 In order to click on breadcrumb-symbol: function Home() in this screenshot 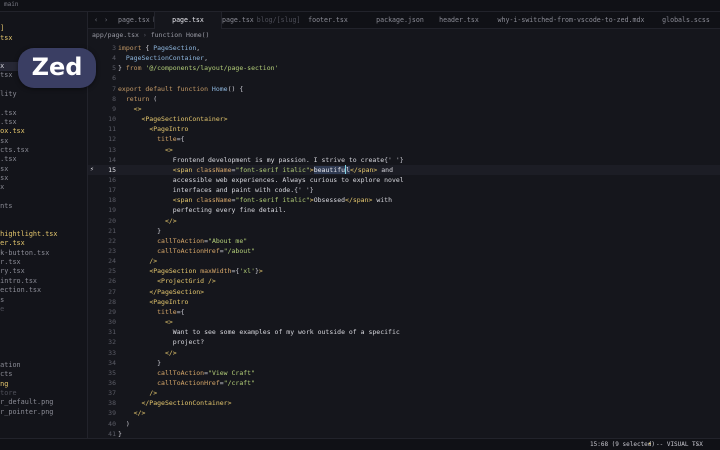, I will do `click(180, 35)`.